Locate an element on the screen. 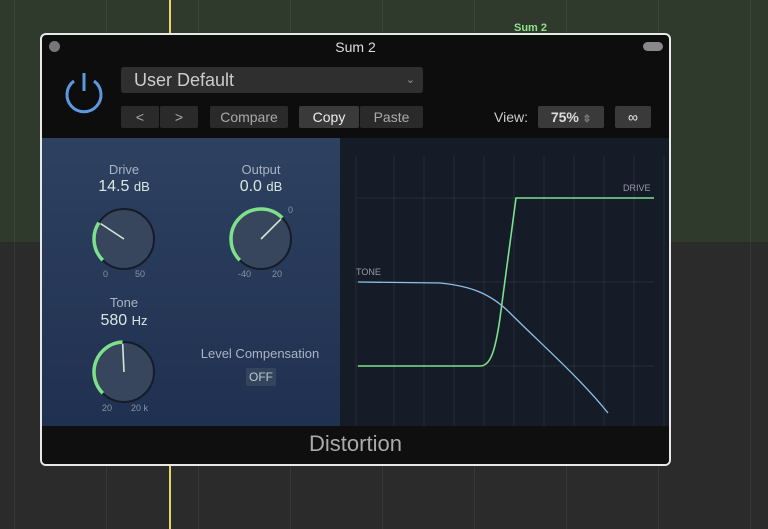 The height and width of the screenshot is (529, 768). view-value: 75% is located at coordinates (564, 117).